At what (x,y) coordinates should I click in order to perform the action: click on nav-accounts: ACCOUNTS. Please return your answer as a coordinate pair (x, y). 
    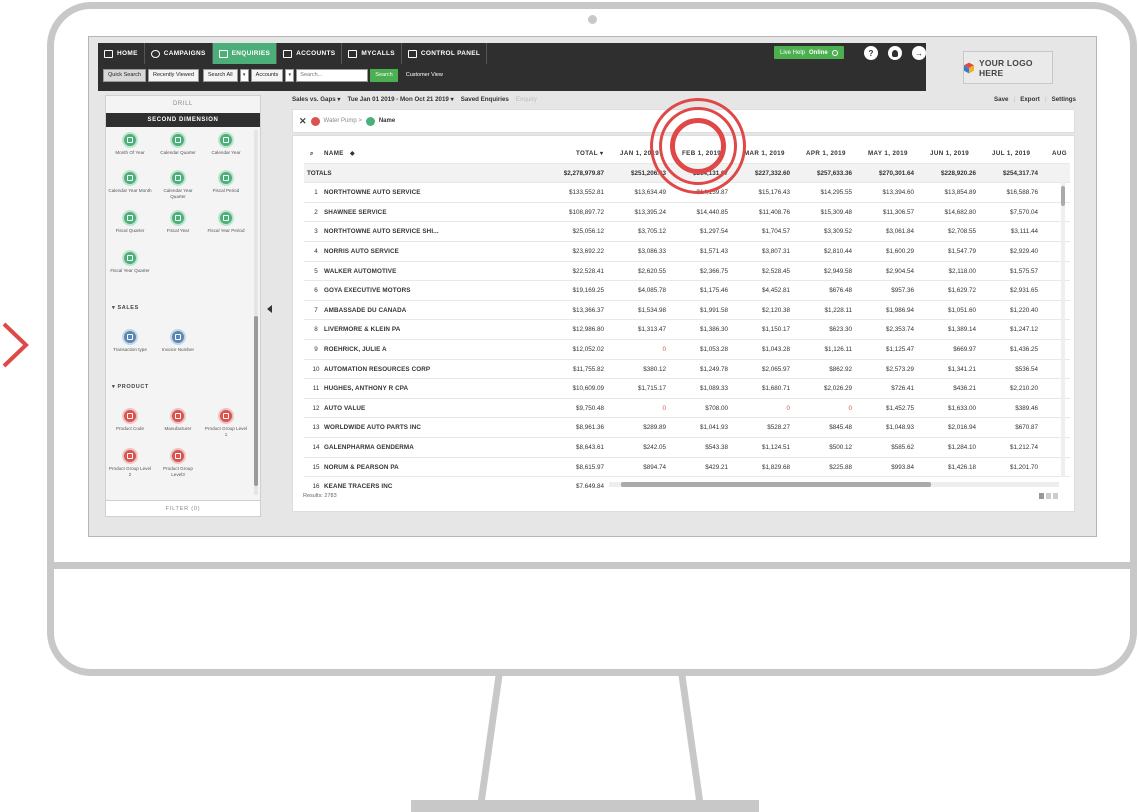
    Looking at the image, I should click on (310, 53).